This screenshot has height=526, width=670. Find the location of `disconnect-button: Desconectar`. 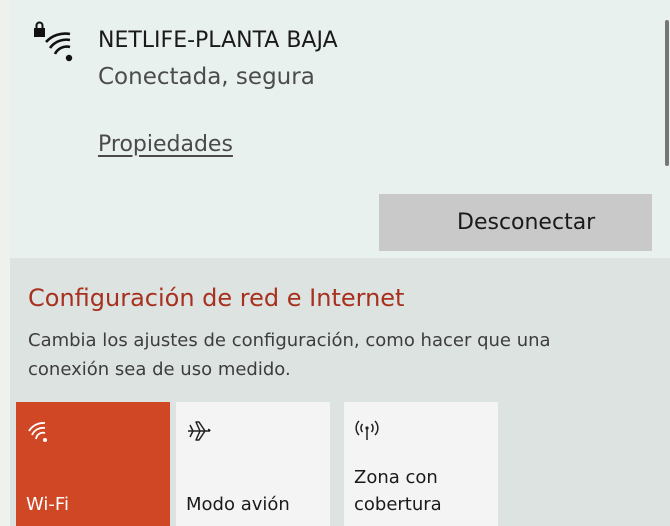

disconnect-button: Desconectar is located at coordinates (515, 222).